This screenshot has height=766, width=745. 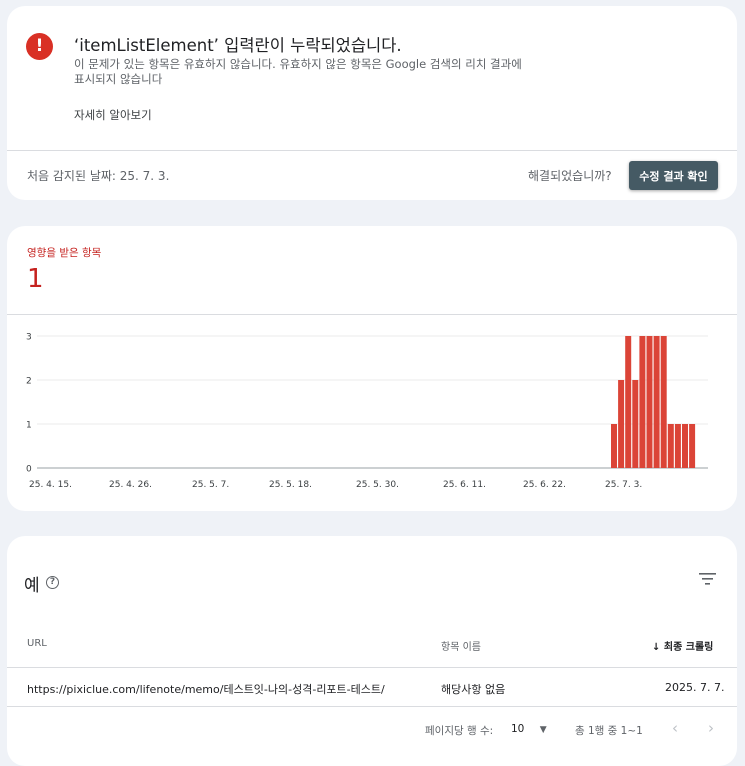 I want to click on rows-per-page-value: 10, so click(x=518, y=729).